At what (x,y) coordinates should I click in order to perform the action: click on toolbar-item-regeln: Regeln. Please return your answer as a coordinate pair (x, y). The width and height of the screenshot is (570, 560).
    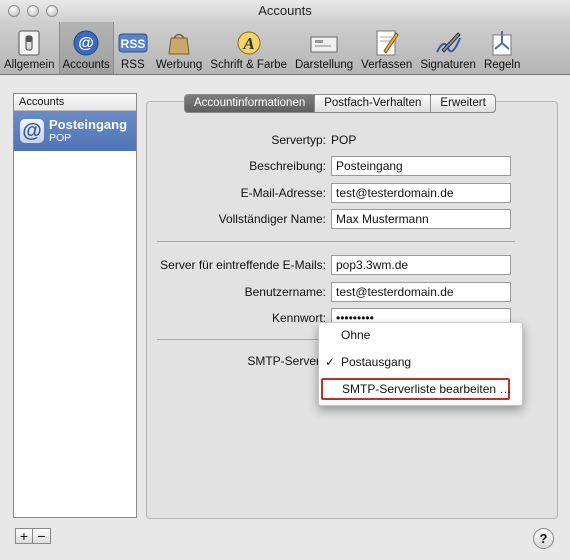
    Looking at the image, I should click on (502, 48).